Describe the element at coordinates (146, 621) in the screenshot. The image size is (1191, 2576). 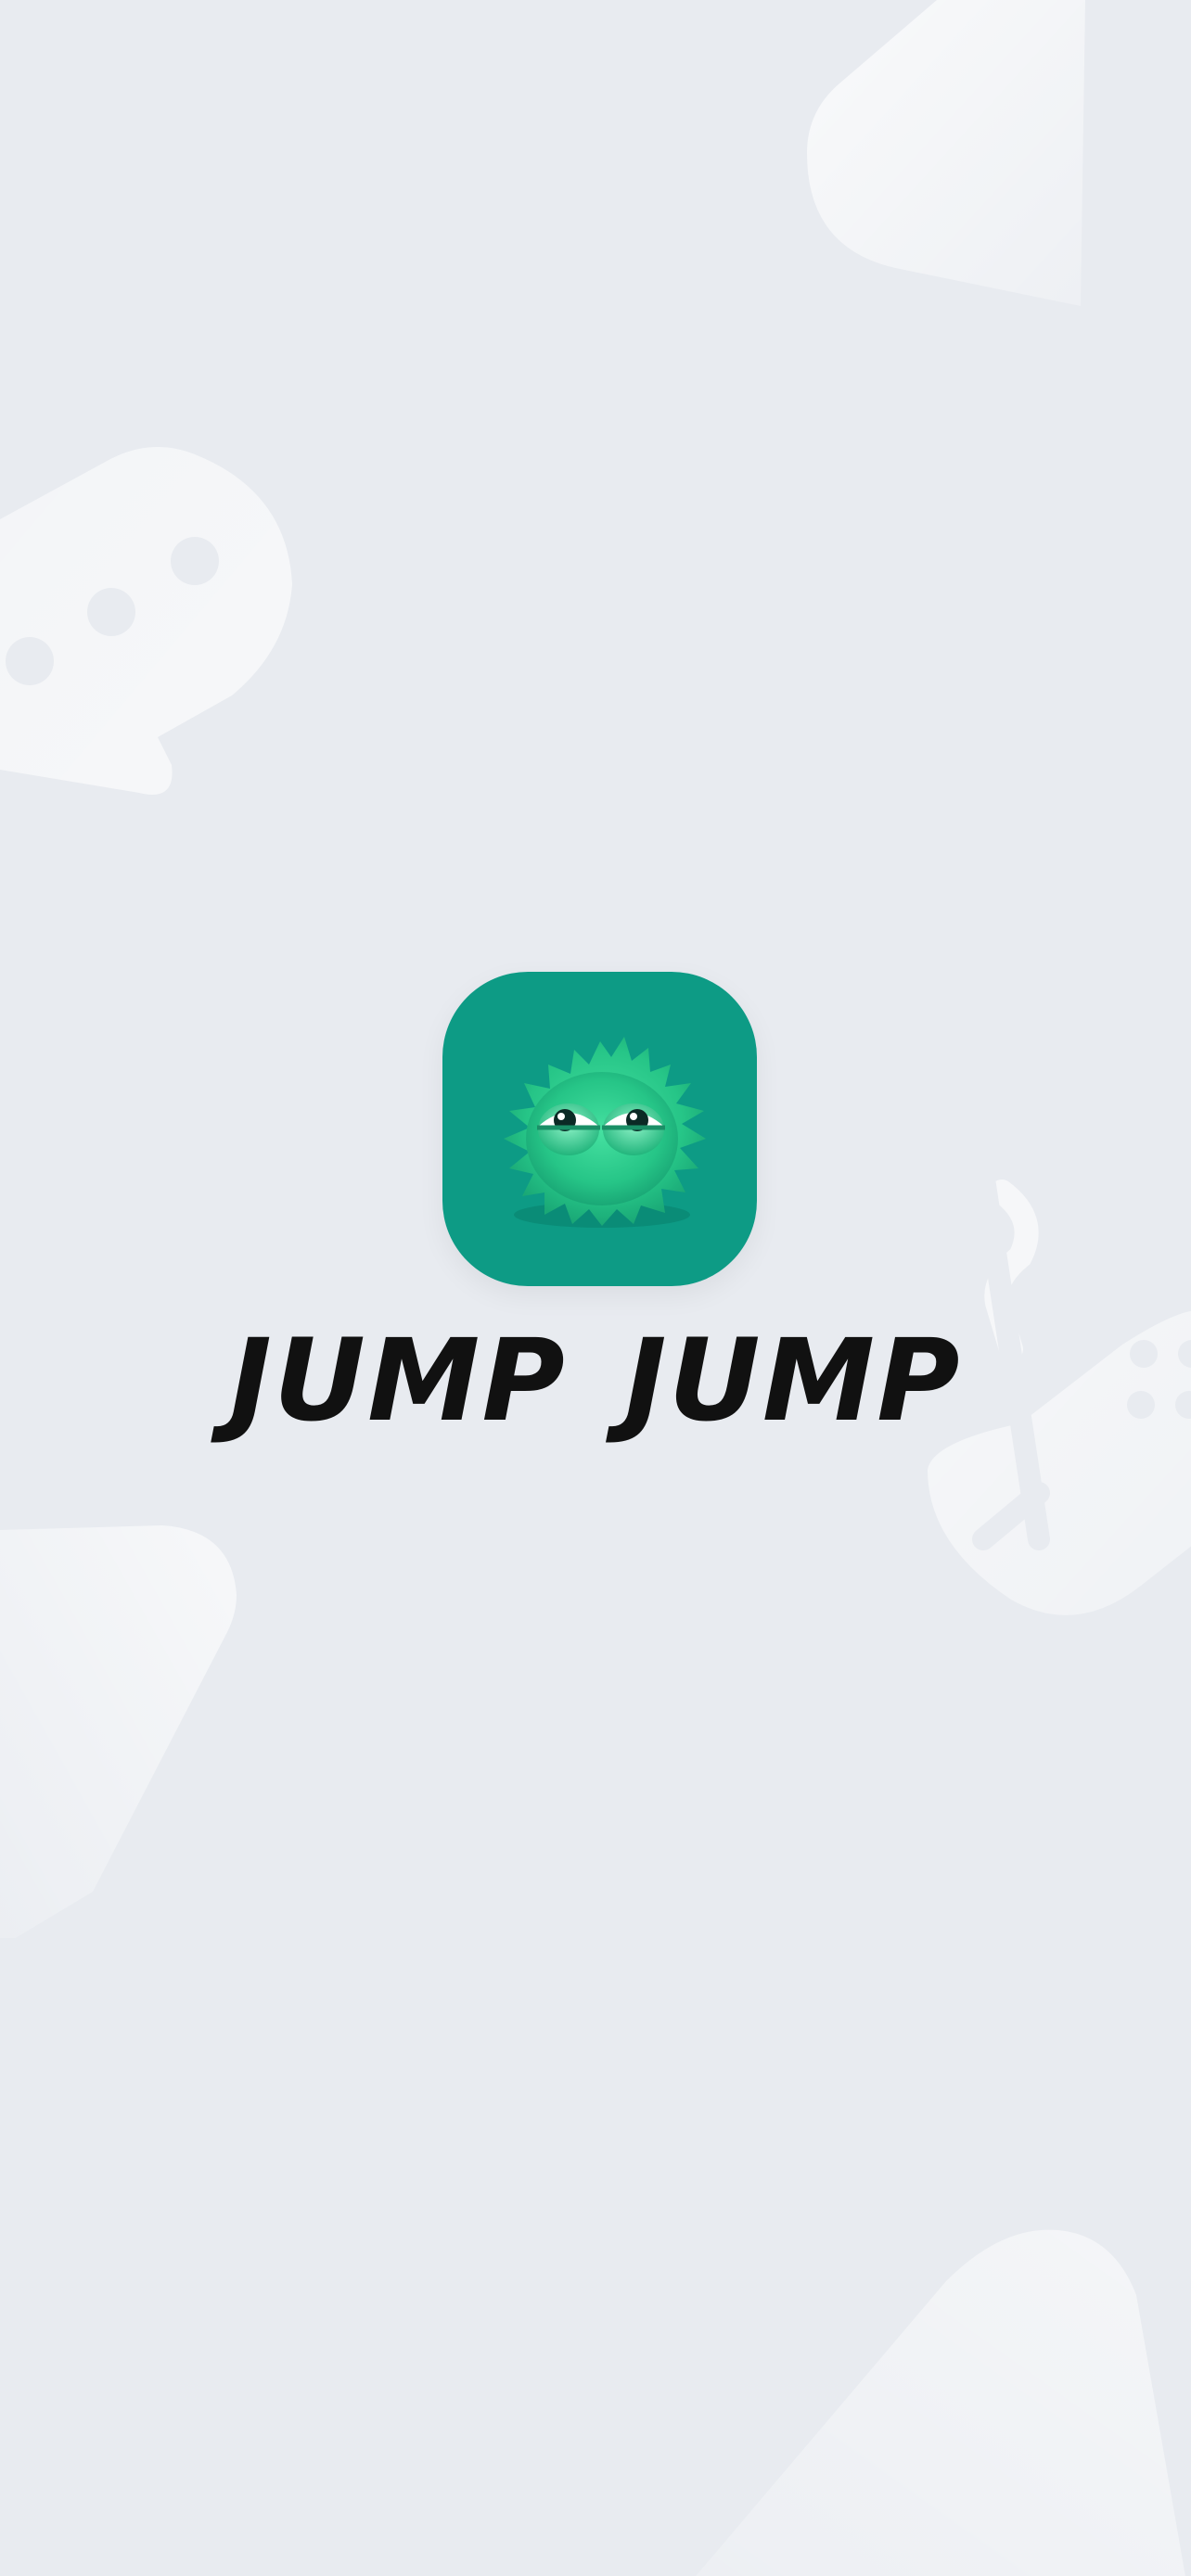
I see `chat-bubble-dots-icon` at that location.